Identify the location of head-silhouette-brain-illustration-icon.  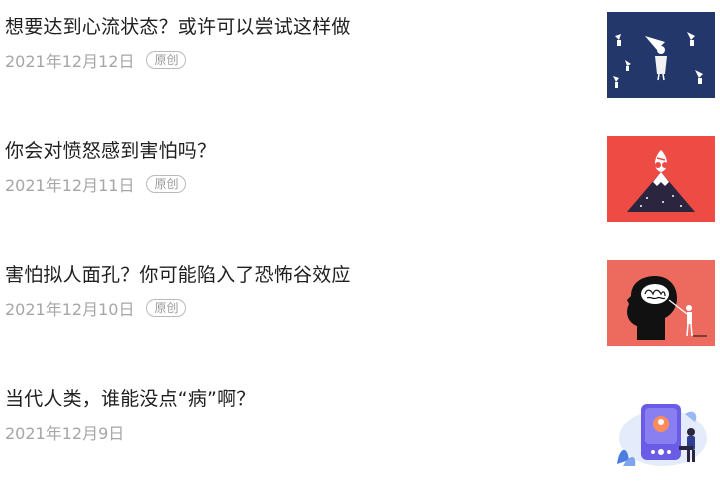
(661, 303).